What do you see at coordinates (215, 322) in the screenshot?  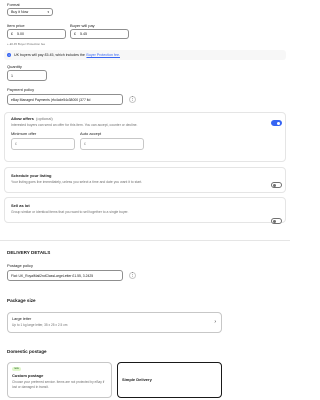 I see `chevron-right-icon: ›` at bounding box center [215, 322].